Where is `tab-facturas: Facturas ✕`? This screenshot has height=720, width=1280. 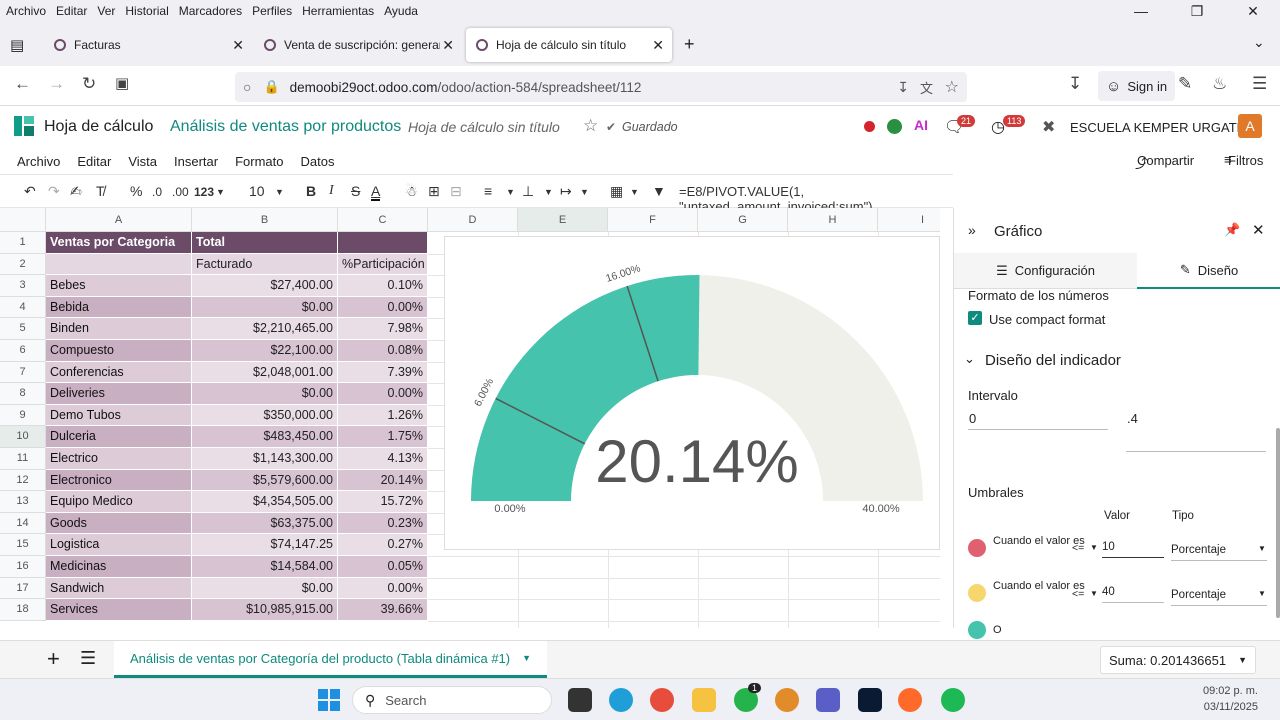 tab-facturas: Facturas ✕ is located at coordinates (148, 45).